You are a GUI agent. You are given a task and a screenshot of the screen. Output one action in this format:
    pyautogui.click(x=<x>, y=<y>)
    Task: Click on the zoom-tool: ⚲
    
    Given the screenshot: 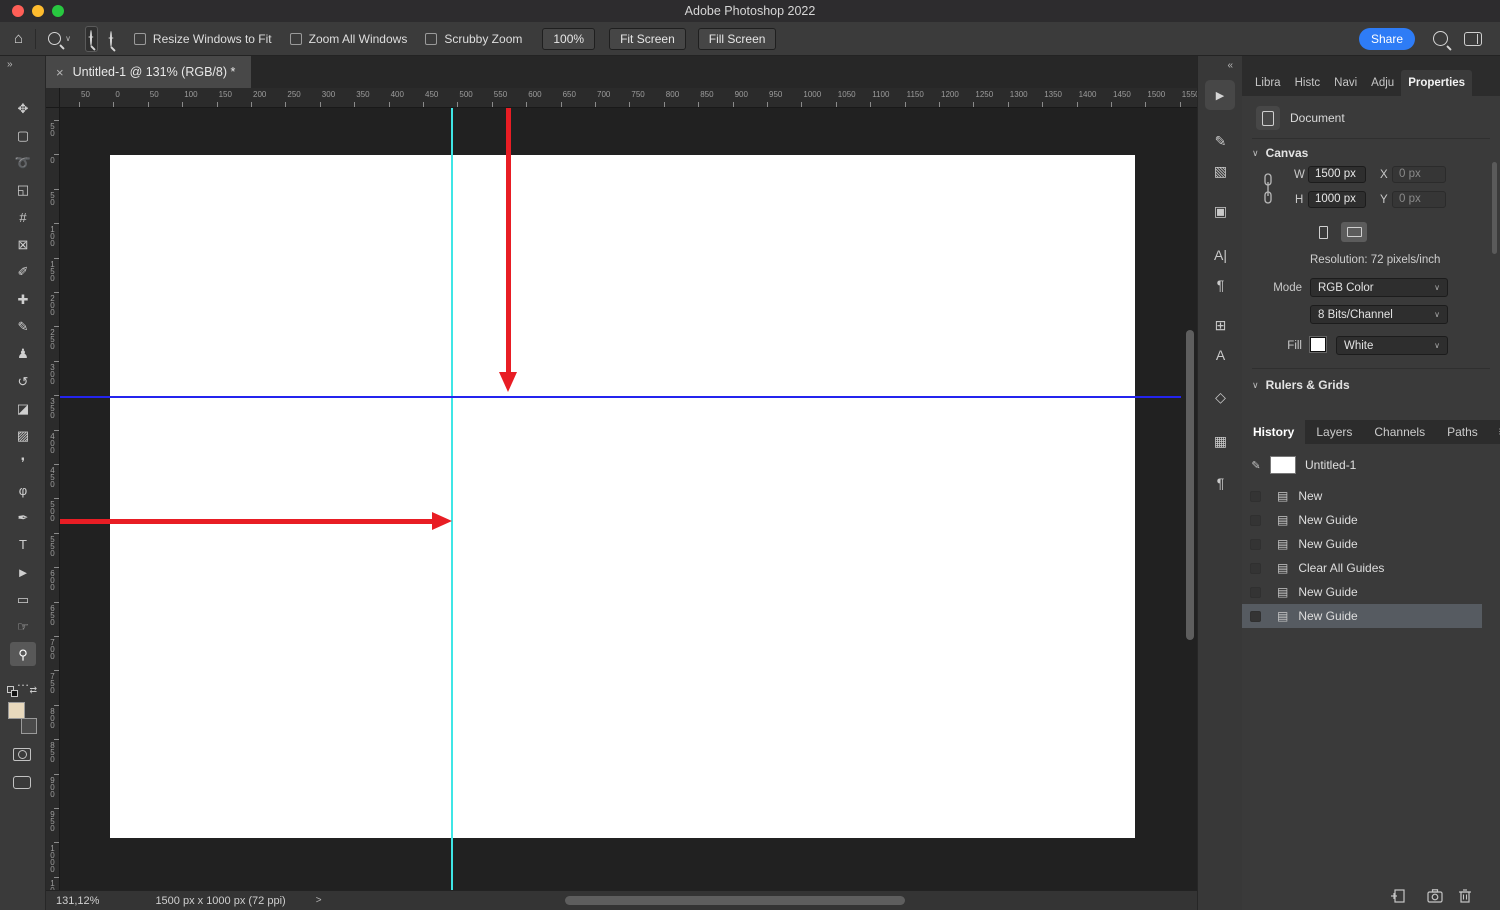 What is the action you would take?
    pyautogui.click(x=23, y=654)
    